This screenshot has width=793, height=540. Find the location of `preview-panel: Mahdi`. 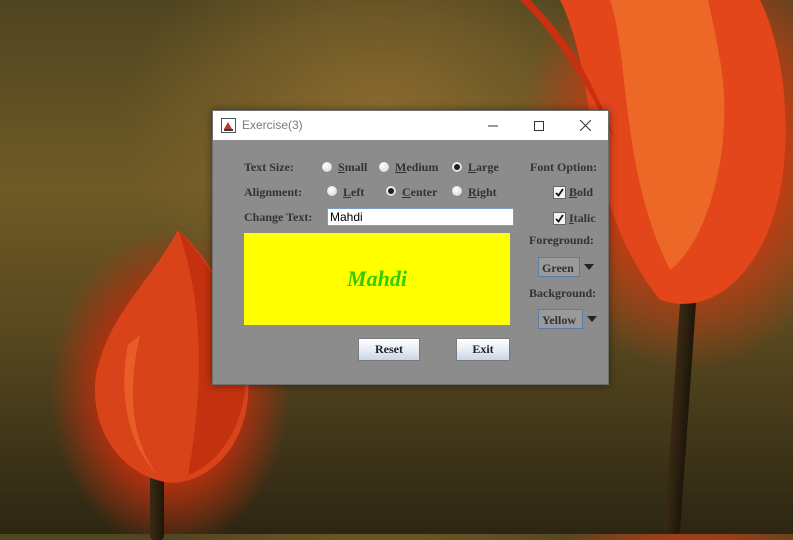

preview-panel: Mahdi is located at coordinates (377, 279).